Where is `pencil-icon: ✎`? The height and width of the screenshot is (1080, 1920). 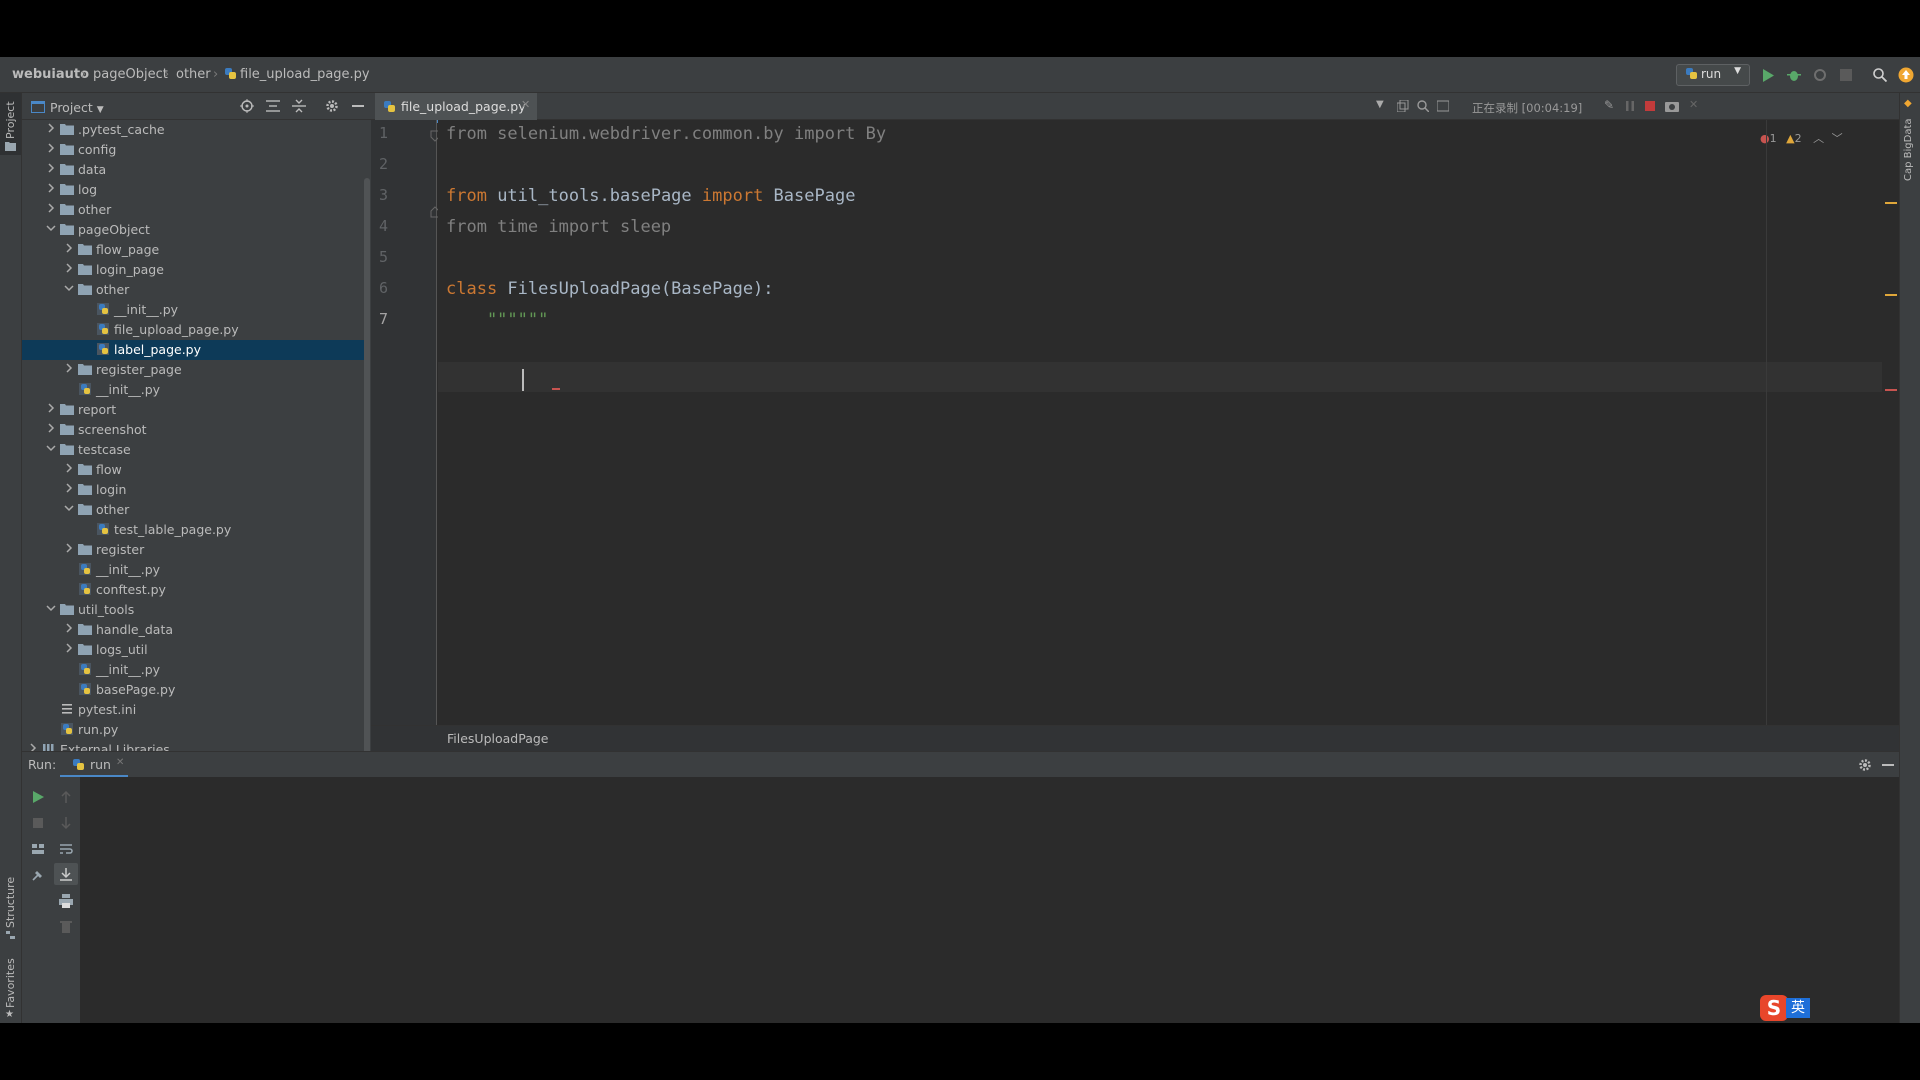
pencil-icon: ✎ is located at coordinates (1609, 105).